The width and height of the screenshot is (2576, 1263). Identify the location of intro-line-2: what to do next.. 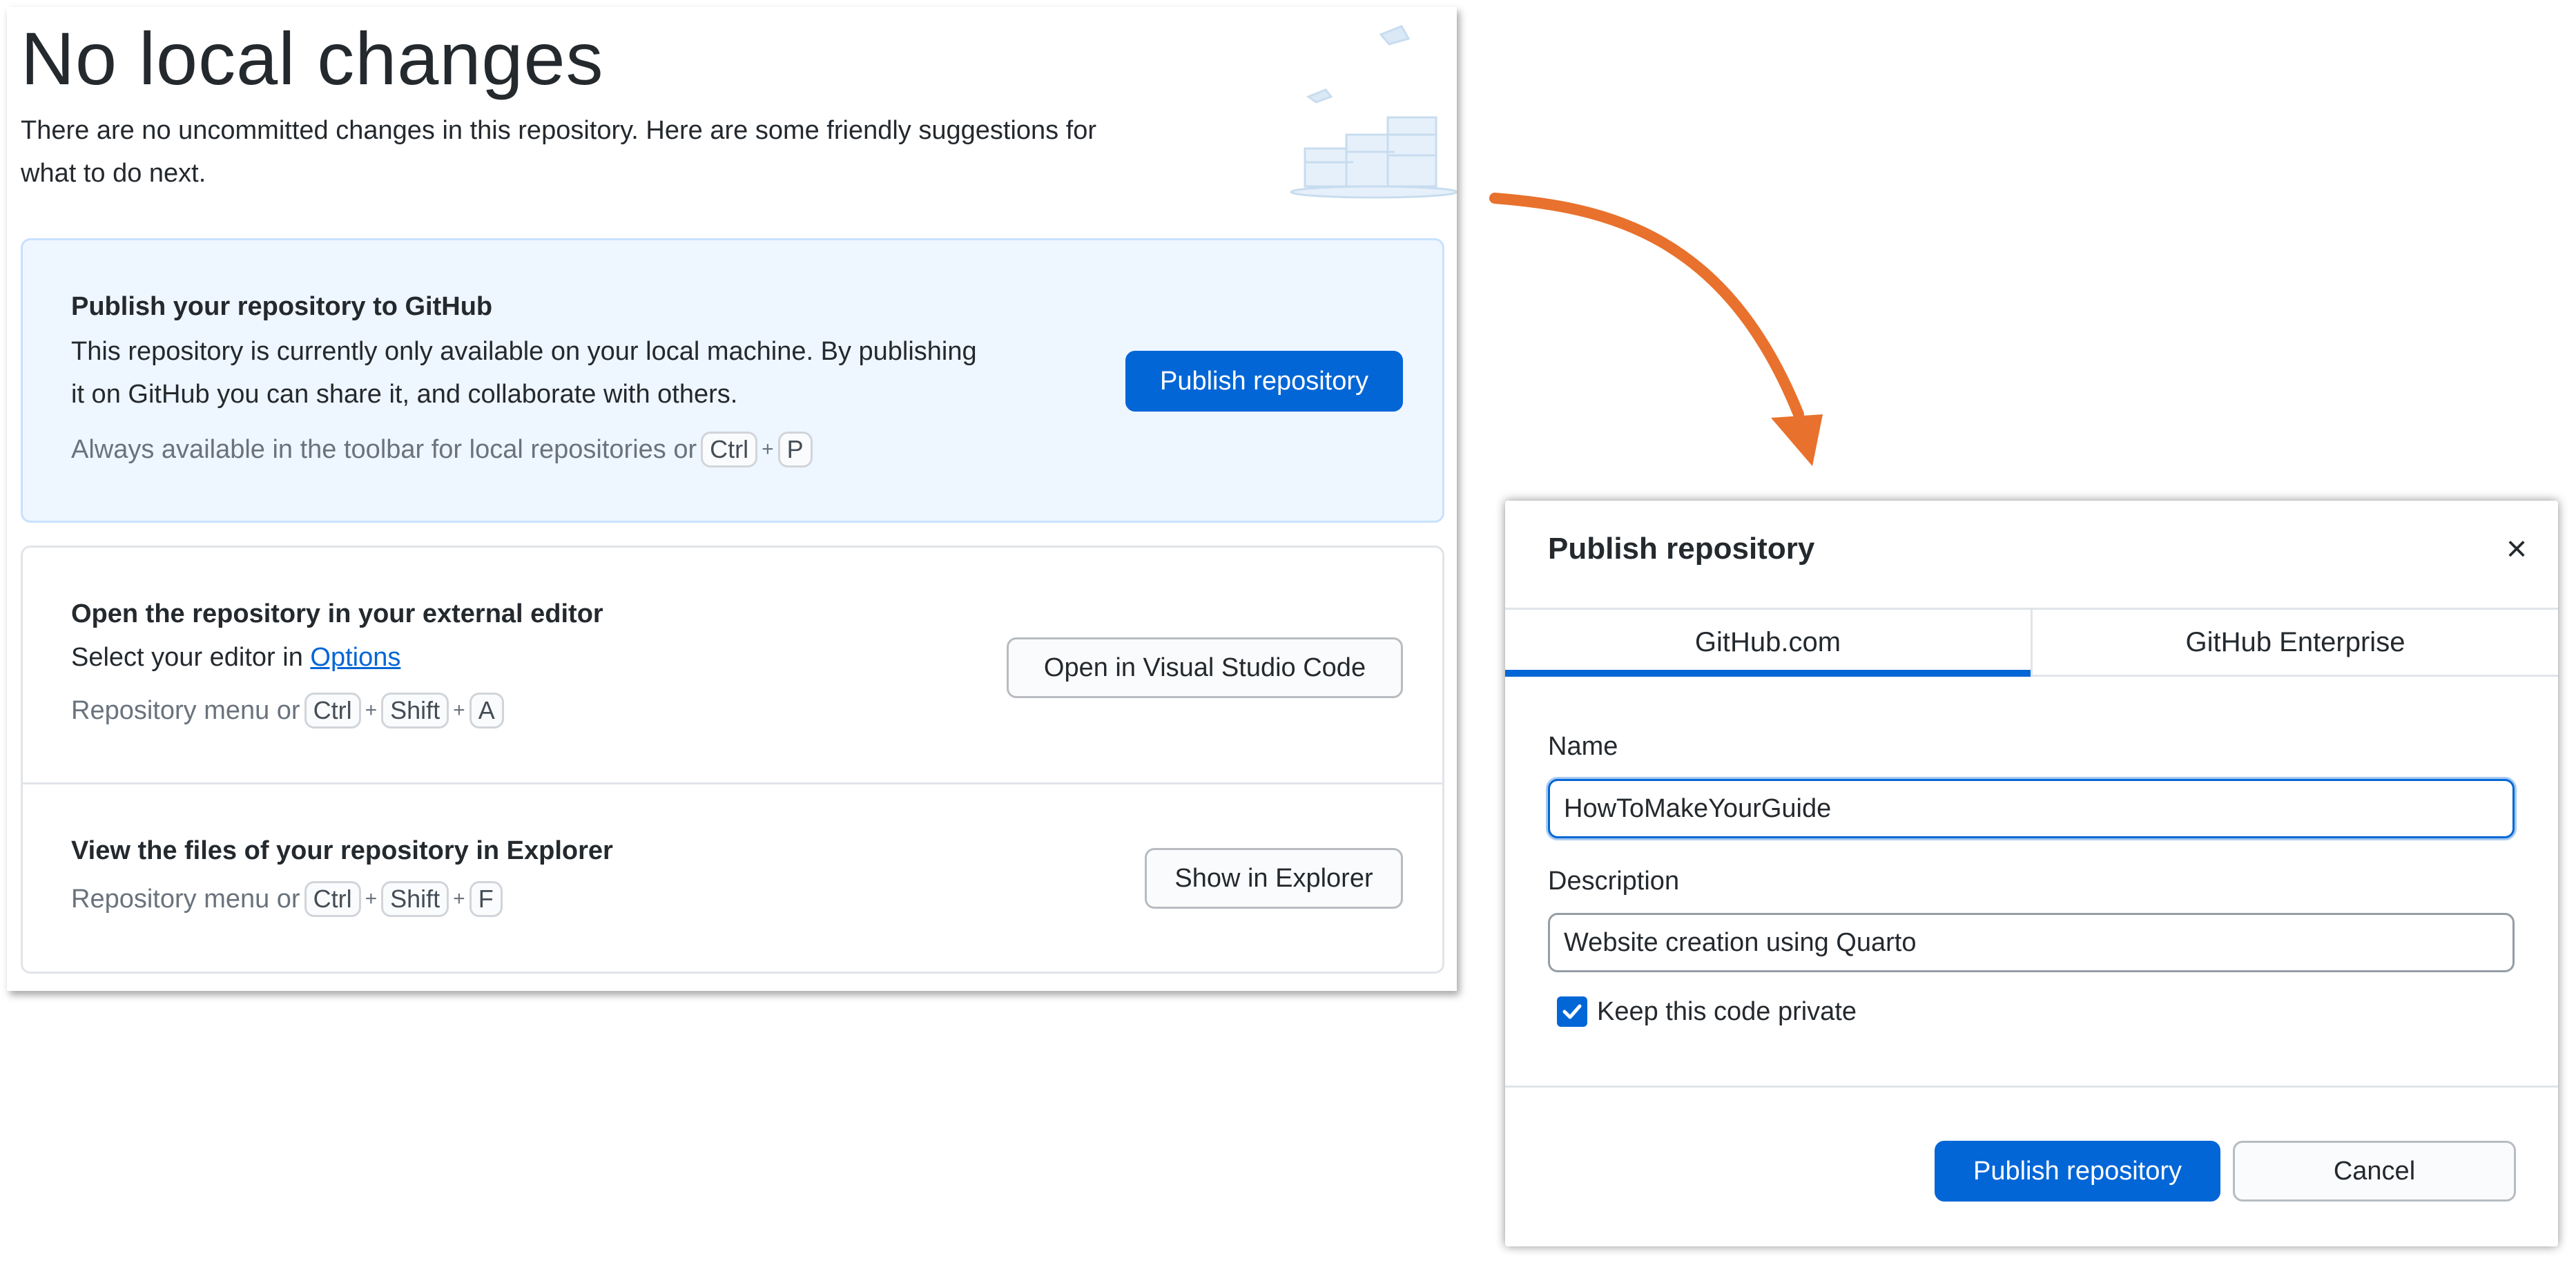
(113, 173).